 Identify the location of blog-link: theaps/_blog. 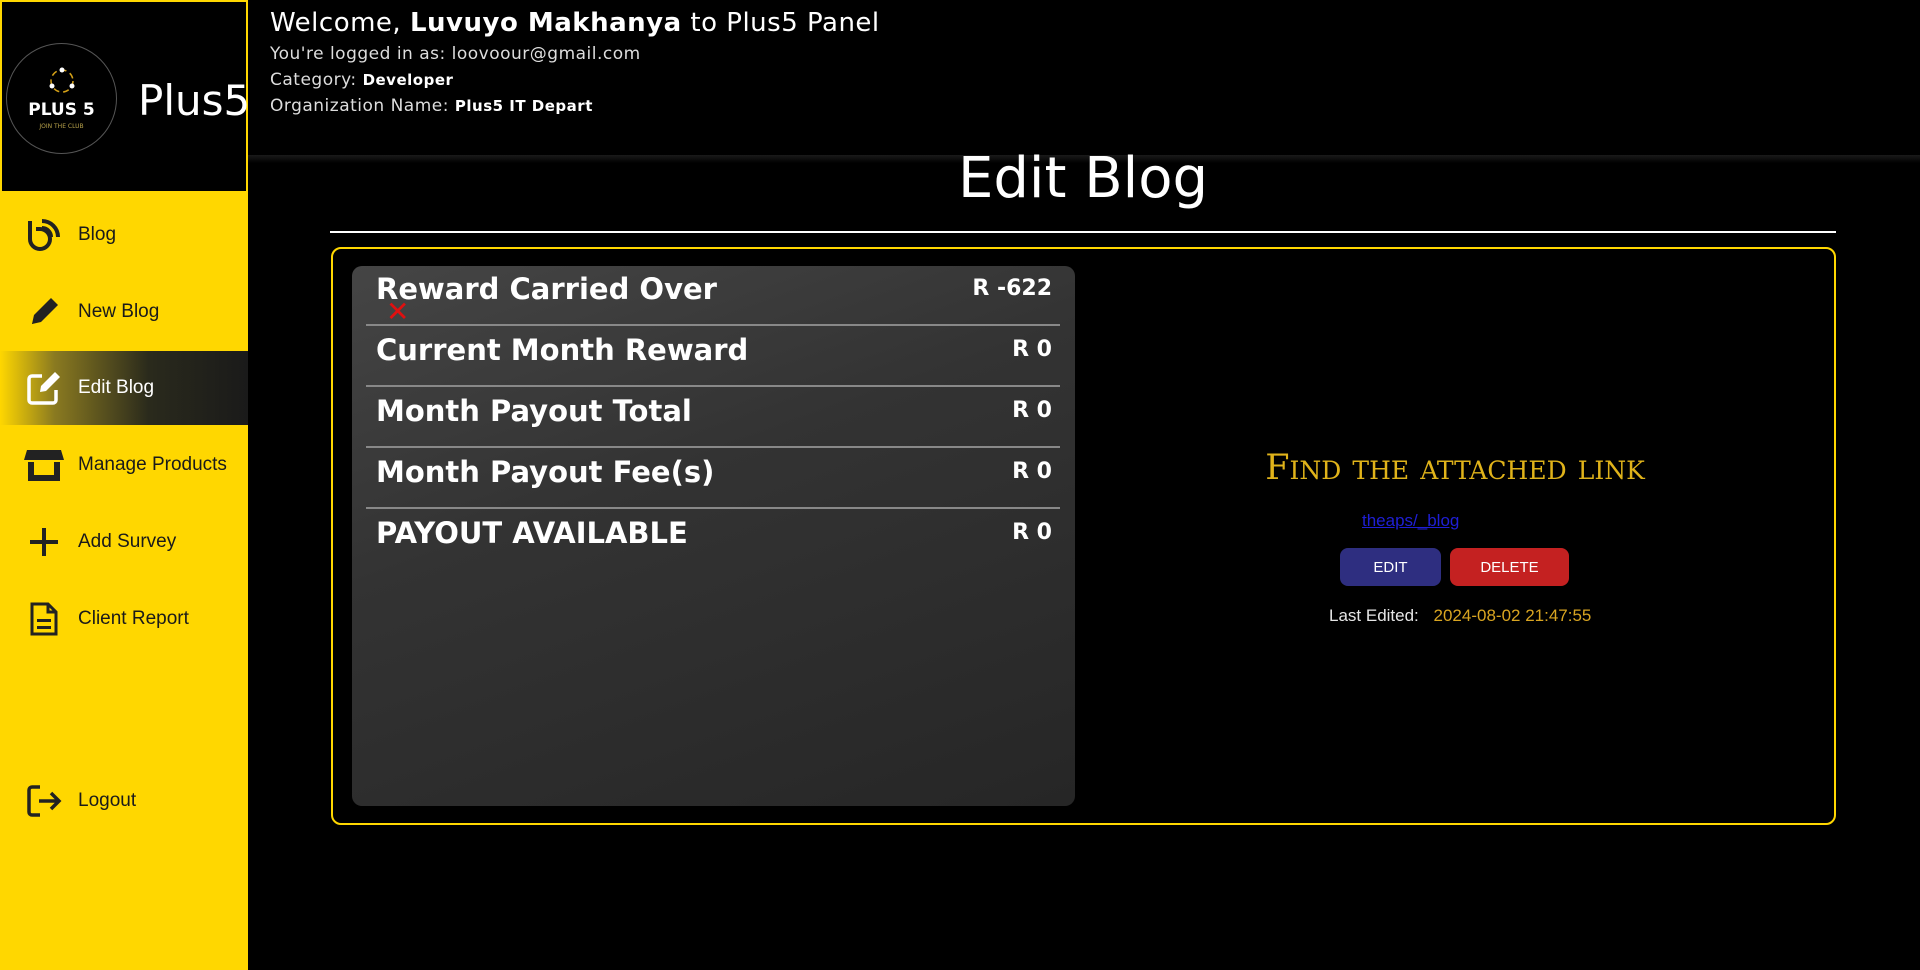
(1410, 521).